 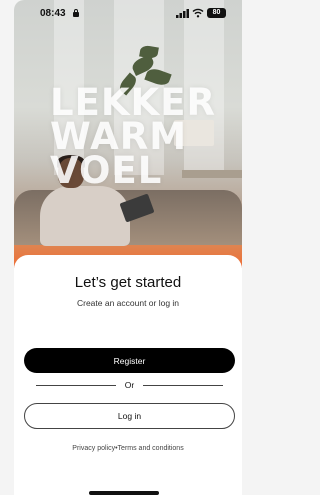 I want to click on home-indicator, so click(x=124, y=493).